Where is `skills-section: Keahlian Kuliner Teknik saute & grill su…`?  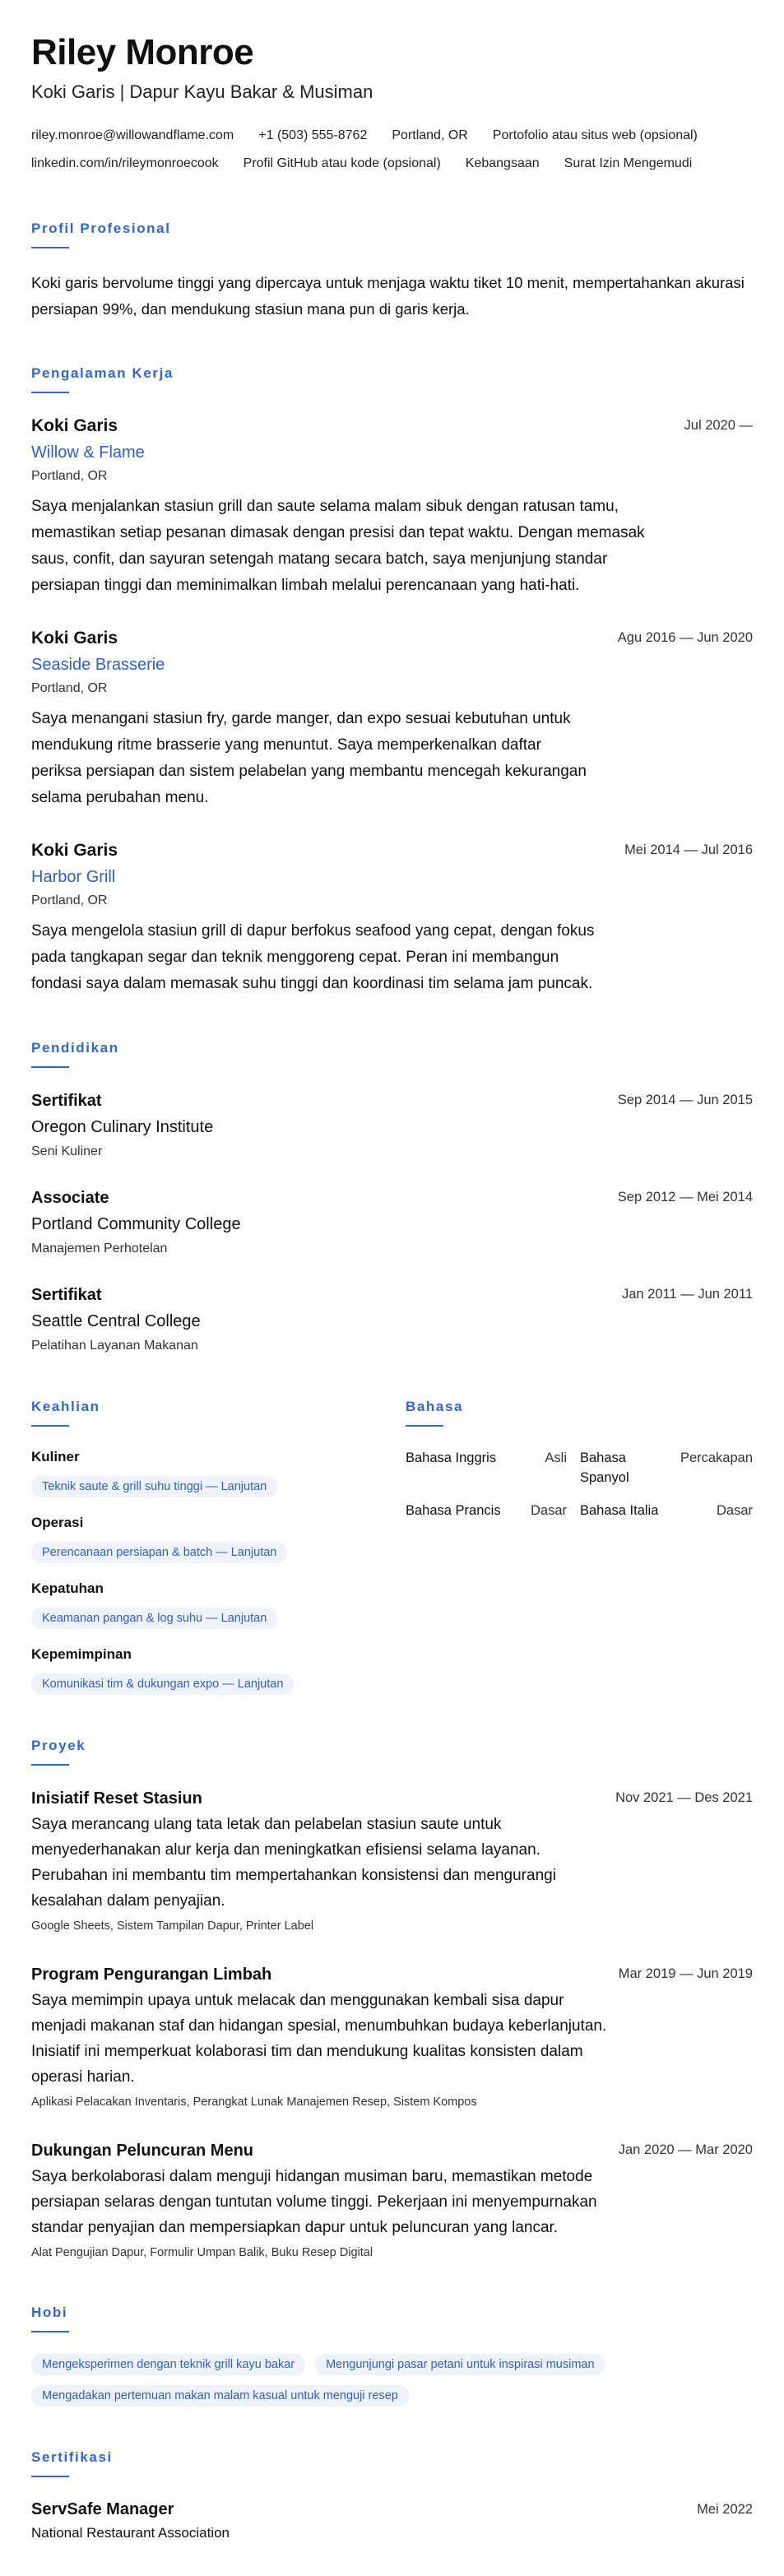
skills-section: Keahlian Kuliner Teknik saute & grill su… is located at coordinates (218, 1547).